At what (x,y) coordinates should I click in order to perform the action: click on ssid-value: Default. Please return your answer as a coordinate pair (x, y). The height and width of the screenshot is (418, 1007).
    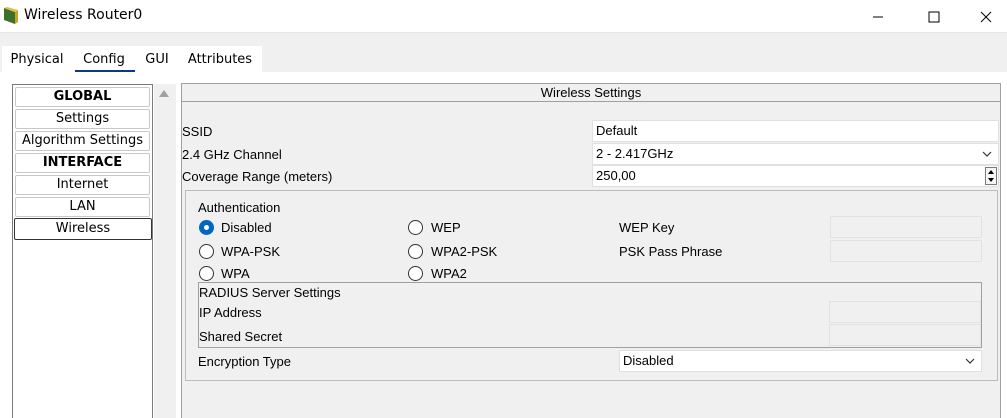
    Looking at the image, I should click on (617, 130).